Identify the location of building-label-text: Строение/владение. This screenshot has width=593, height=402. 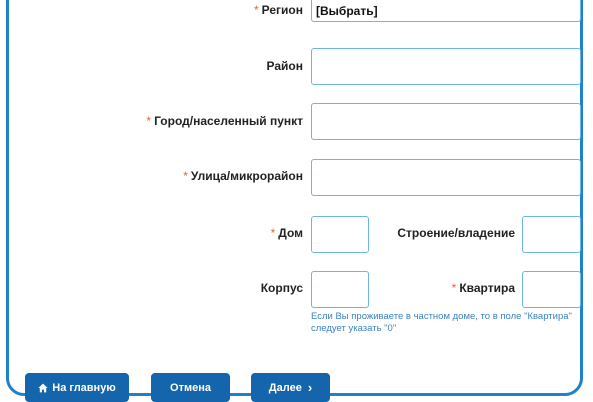
(456, 233).